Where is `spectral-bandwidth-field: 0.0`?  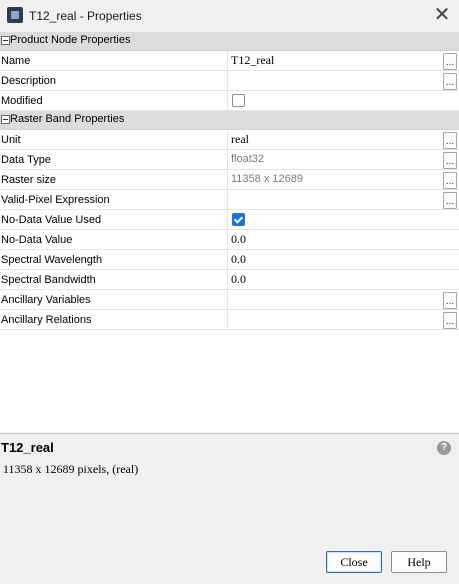 spectral-bandwidth-field: 0.0 is located at coordinates (238, 279).